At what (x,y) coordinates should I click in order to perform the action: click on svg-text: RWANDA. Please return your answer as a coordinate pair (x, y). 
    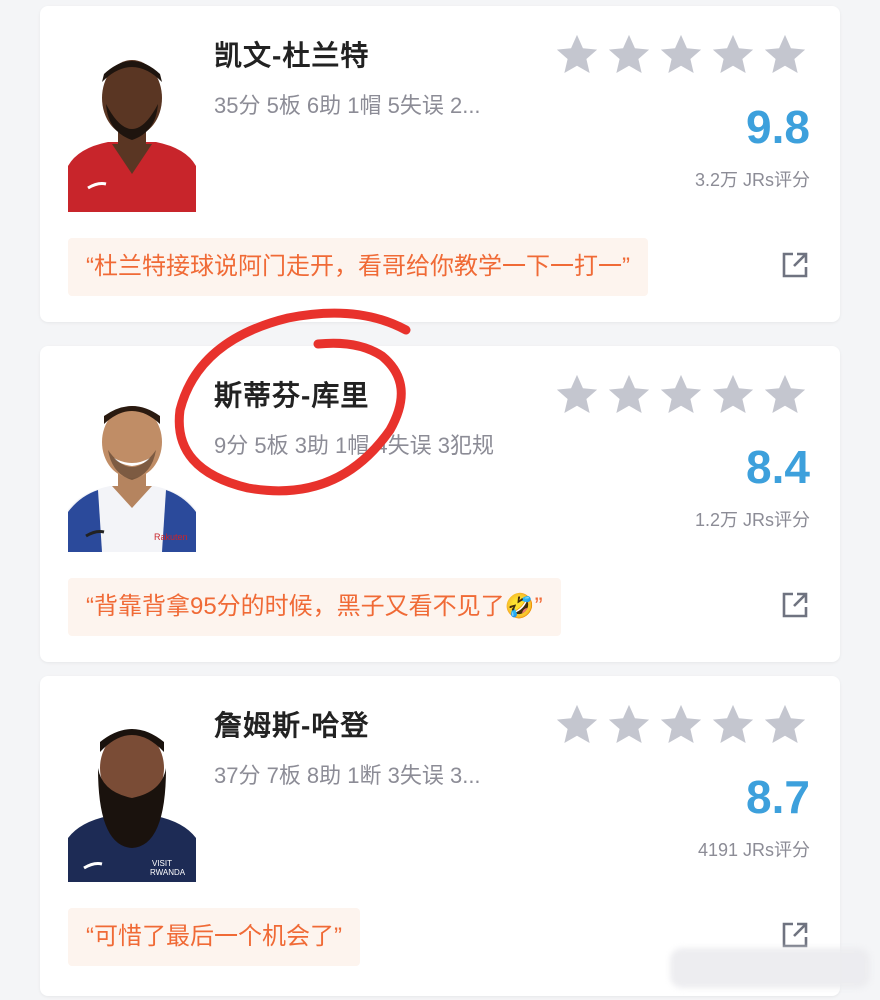
    Looking at the image, I should click on (168, 872).